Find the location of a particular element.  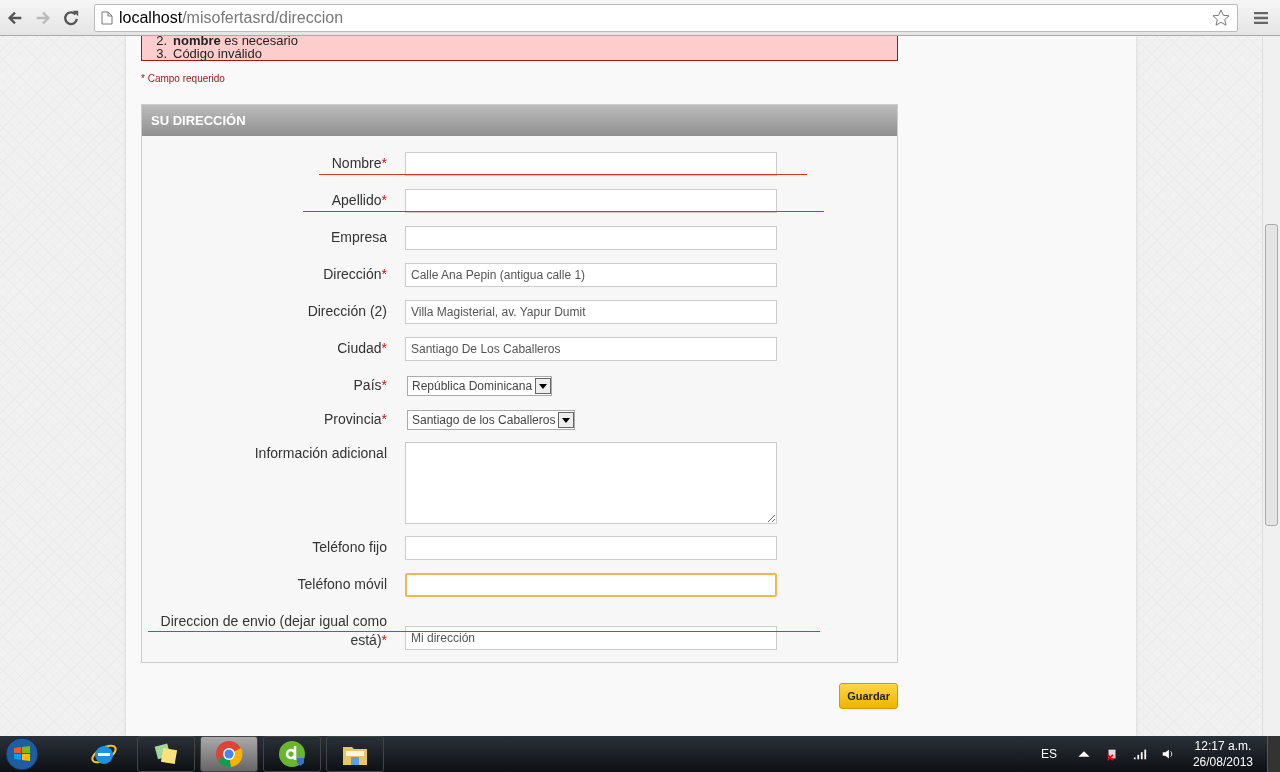

error-message: nombre es necesario is located at coordinates (235, 41).